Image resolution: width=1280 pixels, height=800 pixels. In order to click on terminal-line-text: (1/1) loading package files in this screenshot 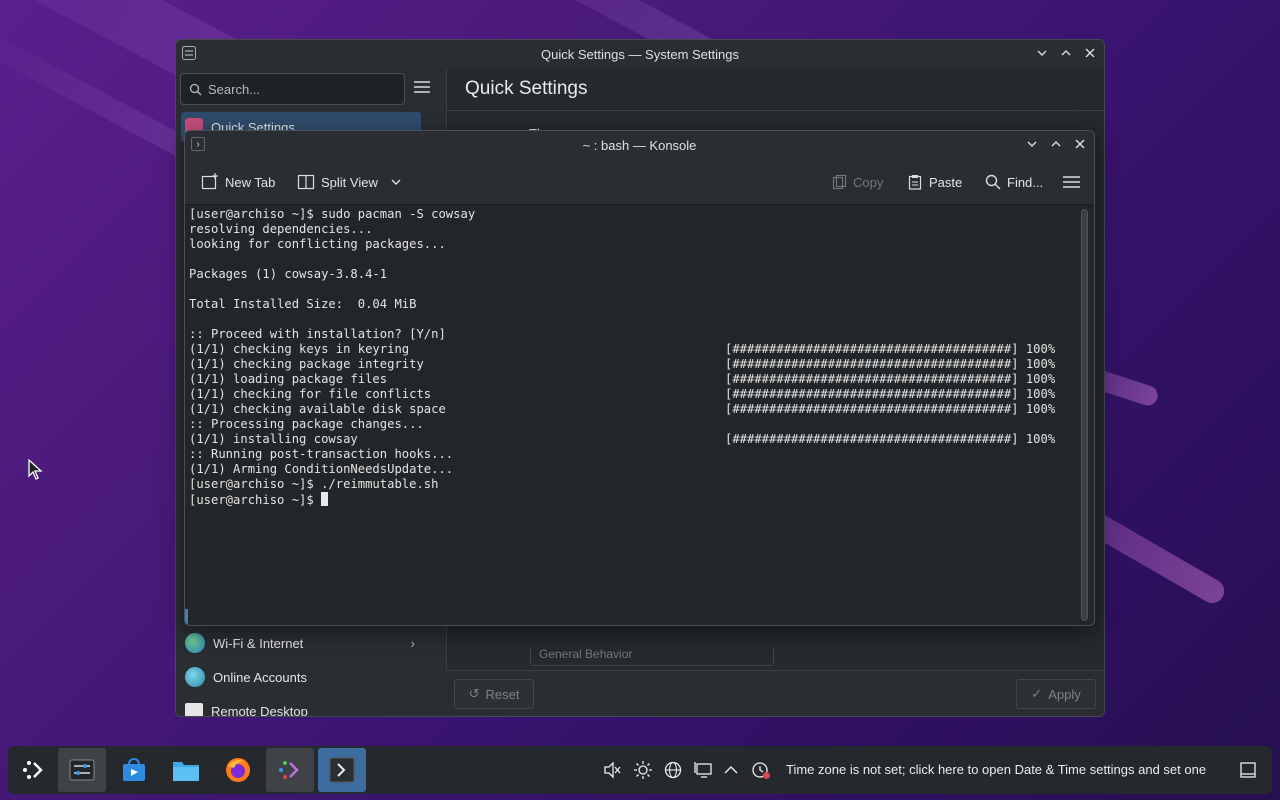, I will do `click(288, 379)`.